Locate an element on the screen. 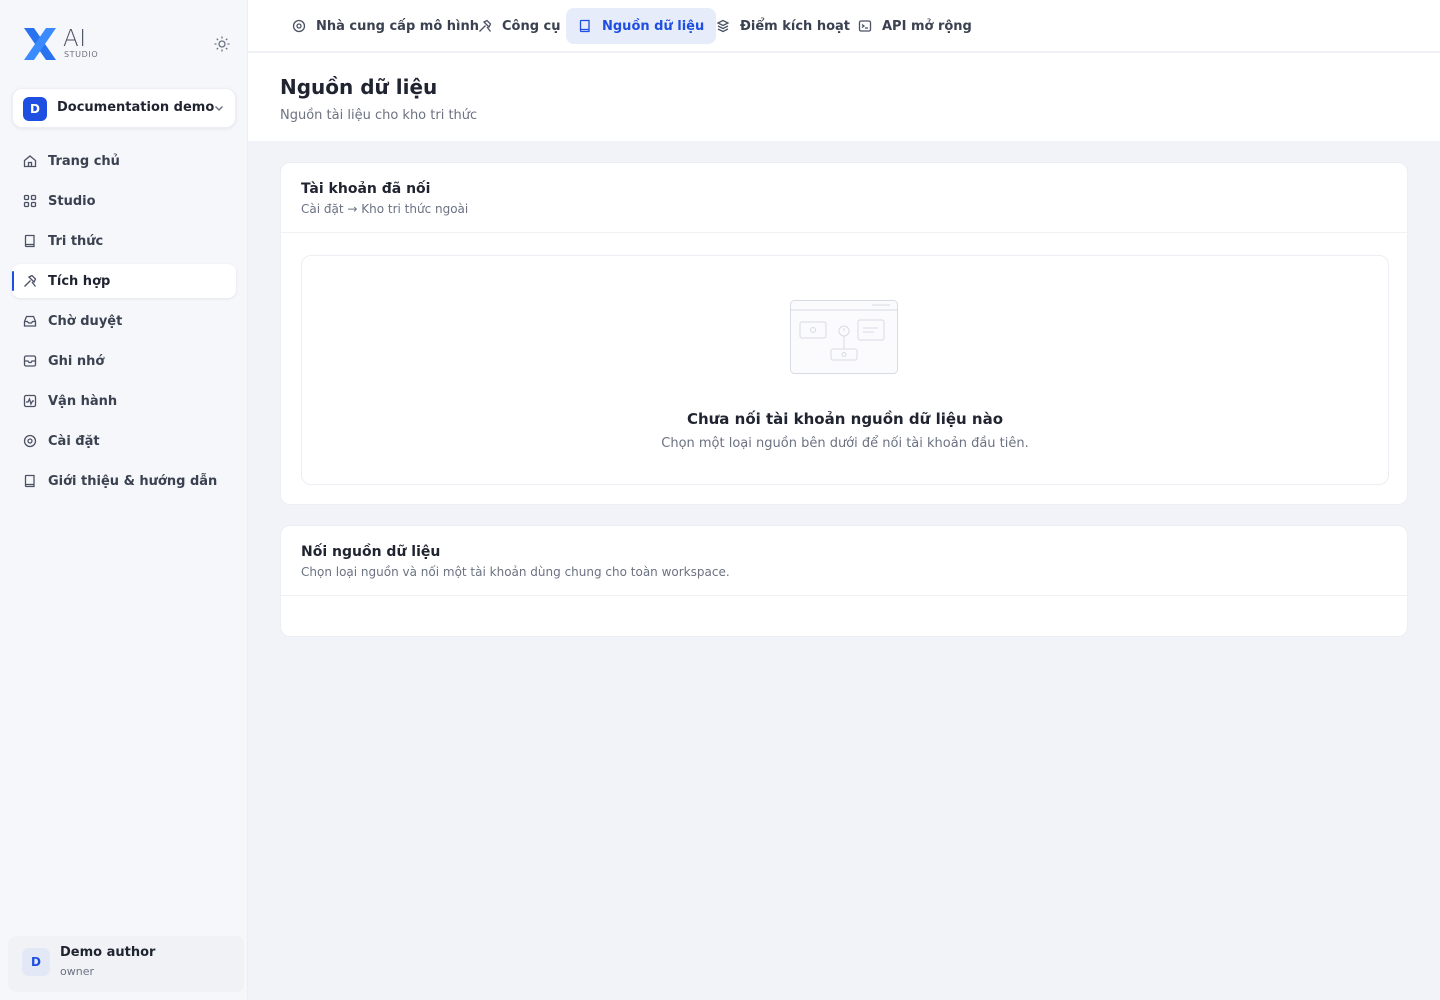 Image resolution: width=1440 pixels, height=1000 pixels. user-profile: D Demo author owner is located at coordinates (126, 964).